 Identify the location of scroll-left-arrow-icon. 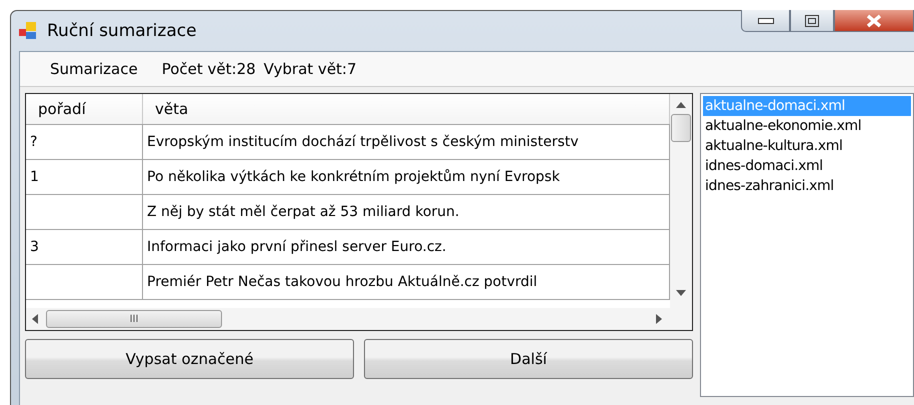
(35, 319).